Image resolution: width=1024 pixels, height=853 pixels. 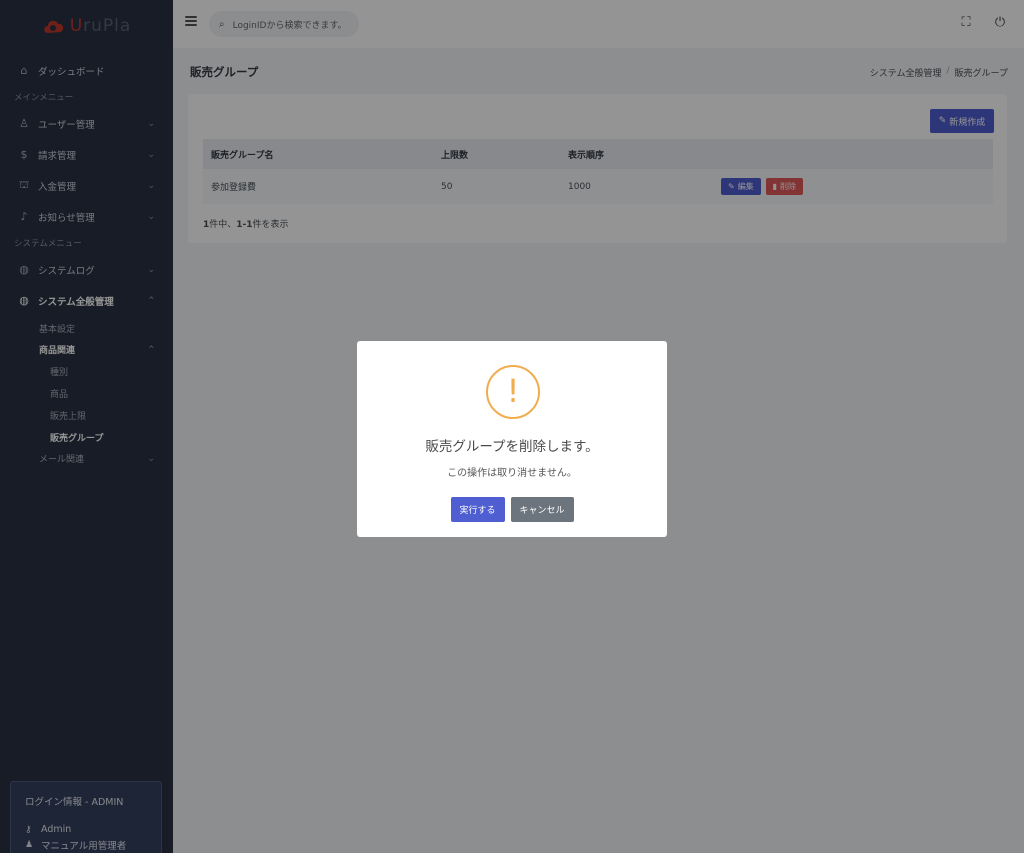 What do you see at coordinates (477, 509) in the screenshot?
I see `confirm-button: 実行する` at bounding box center [477, 509].